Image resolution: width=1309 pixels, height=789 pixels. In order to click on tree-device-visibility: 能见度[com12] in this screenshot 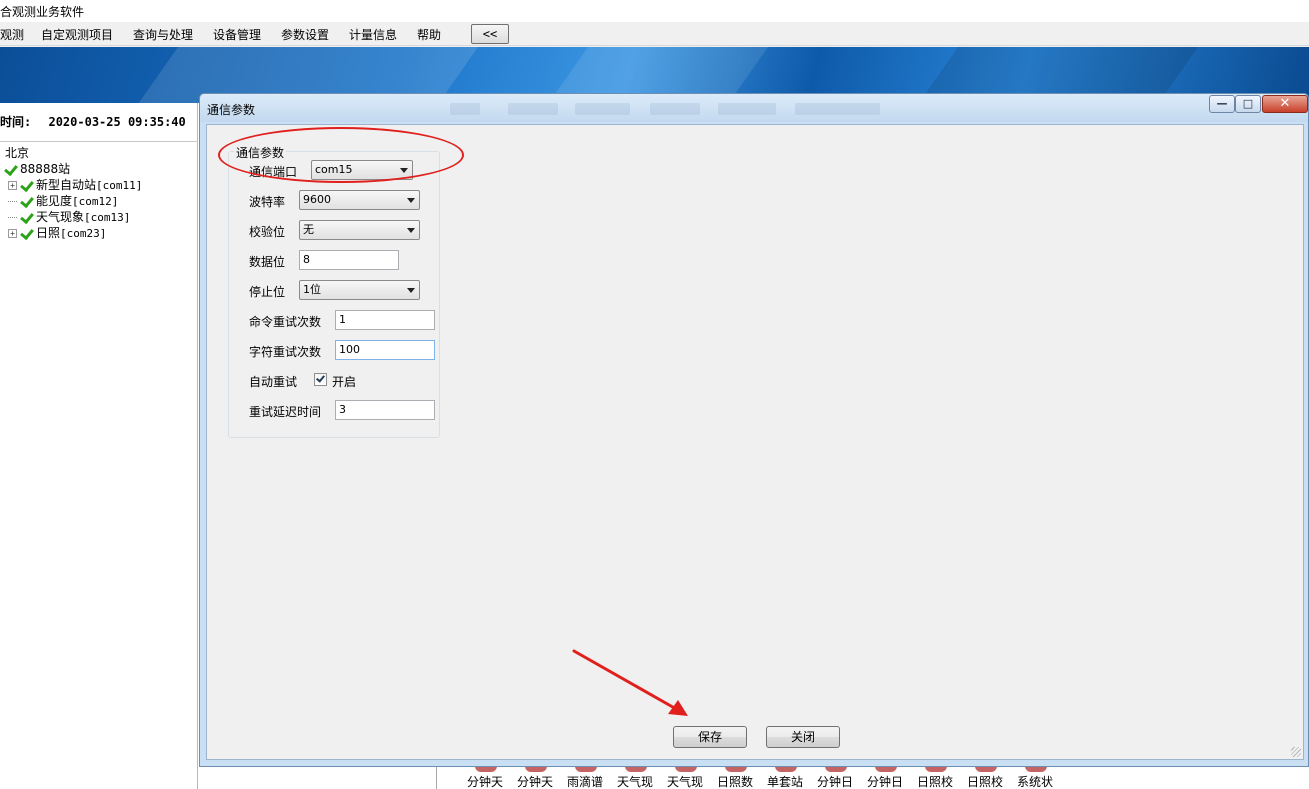, I will do `click(63, 201)`.